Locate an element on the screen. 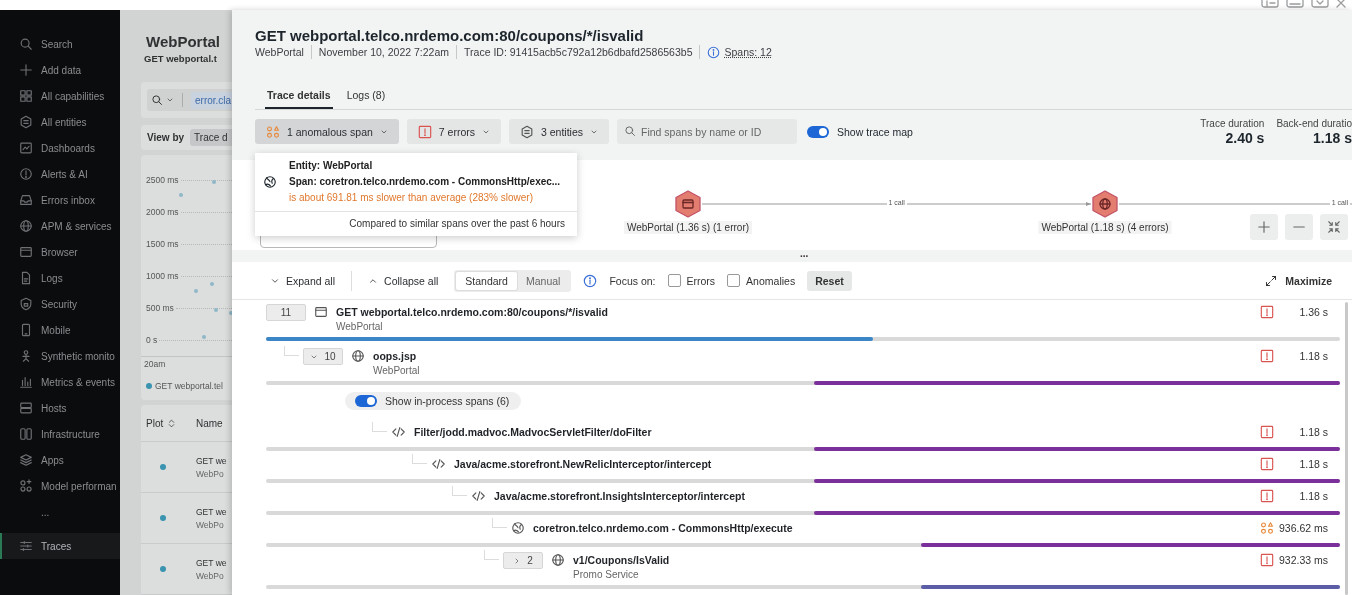 This screenshot has width=1352, height=595. sidebar-item: Dashboards is located at coordinates (60, 148).